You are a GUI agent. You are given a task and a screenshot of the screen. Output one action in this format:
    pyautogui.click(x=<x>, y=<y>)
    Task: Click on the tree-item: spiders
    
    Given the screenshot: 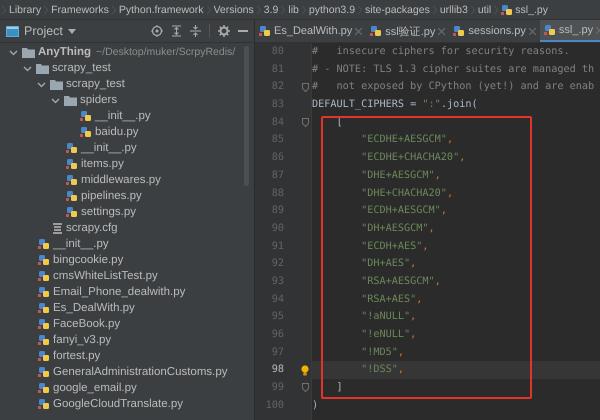 What is the action you would take?
    pyautogui.click(x=127, y=100)
    